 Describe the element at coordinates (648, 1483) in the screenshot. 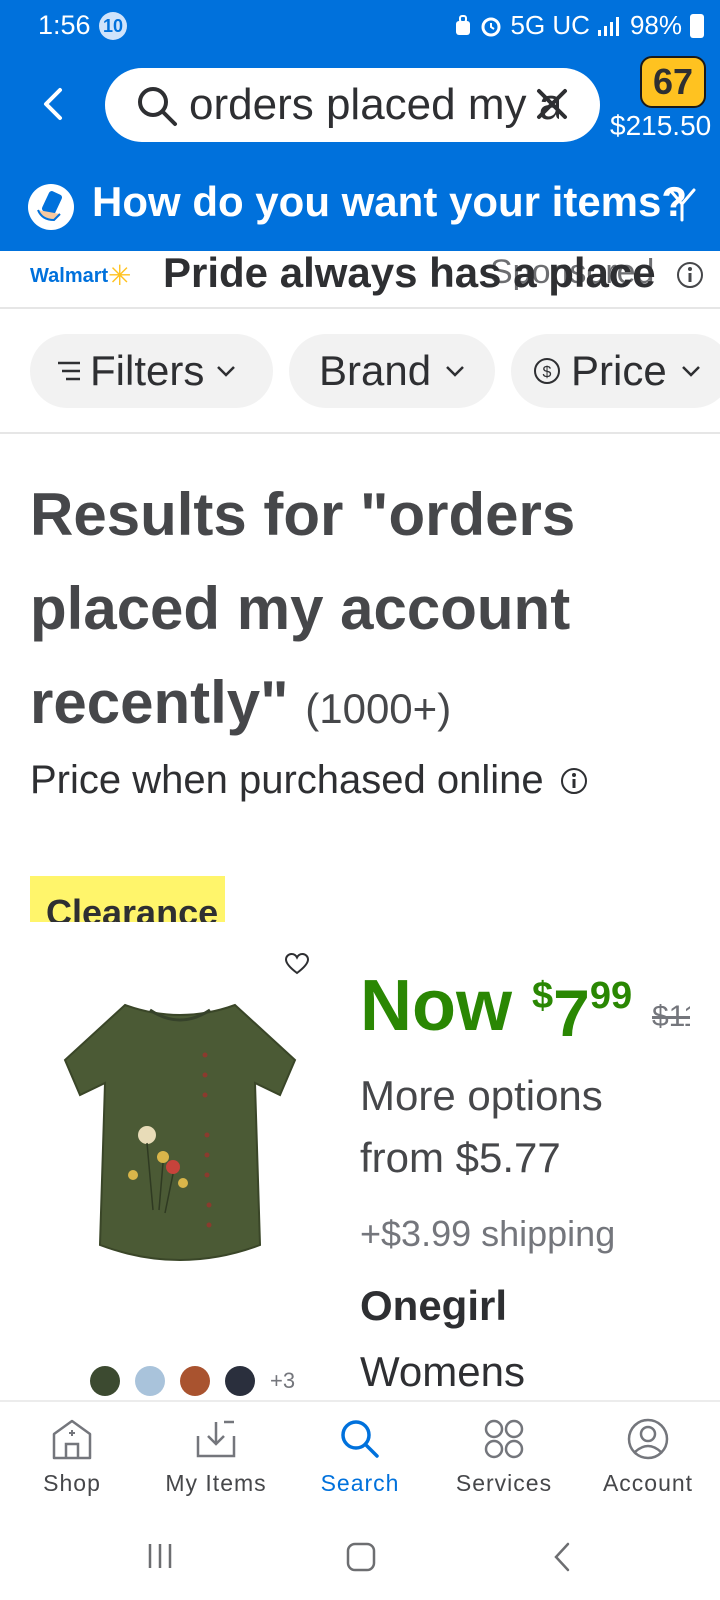

I see `nav-account-label: Account` at that location.